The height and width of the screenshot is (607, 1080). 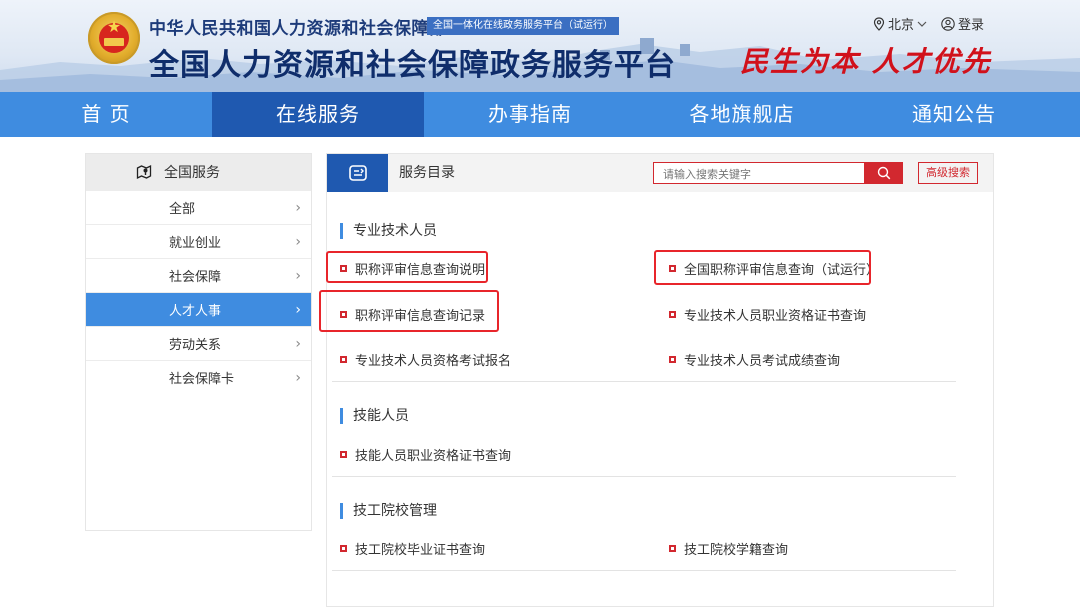 What do you see at coordinates (374, 416) in the screenshot?
I see `section-title-skilled: 技能人员` at bounding box center [374, 416].